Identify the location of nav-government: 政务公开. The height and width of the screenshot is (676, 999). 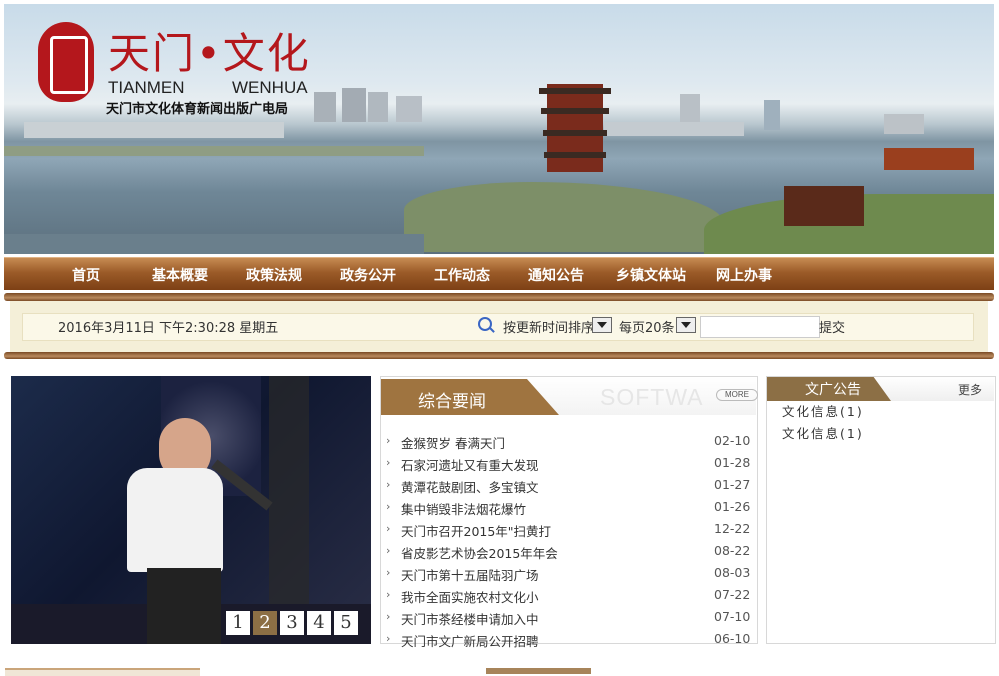
(368, 275).